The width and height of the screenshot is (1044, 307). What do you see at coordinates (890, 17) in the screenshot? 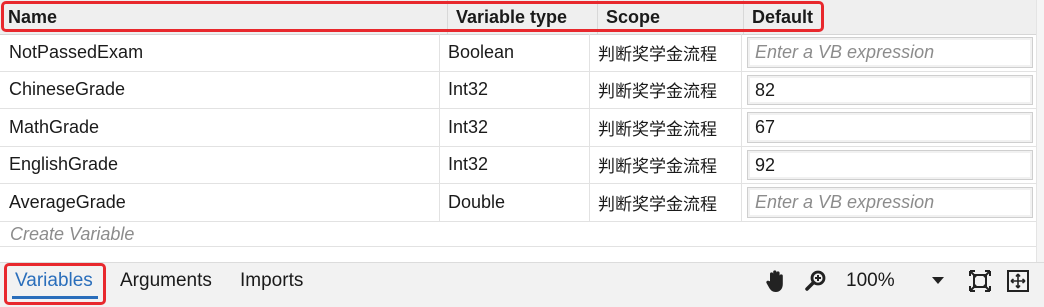
I see `column-header-default: Default` at bounding box center [890, 17].